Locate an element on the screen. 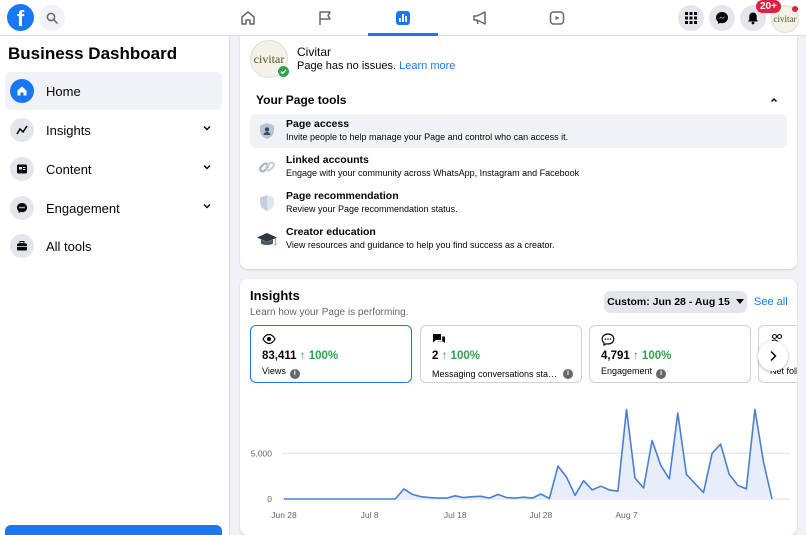  chart-area-fill is located at coordinates (528, 454).